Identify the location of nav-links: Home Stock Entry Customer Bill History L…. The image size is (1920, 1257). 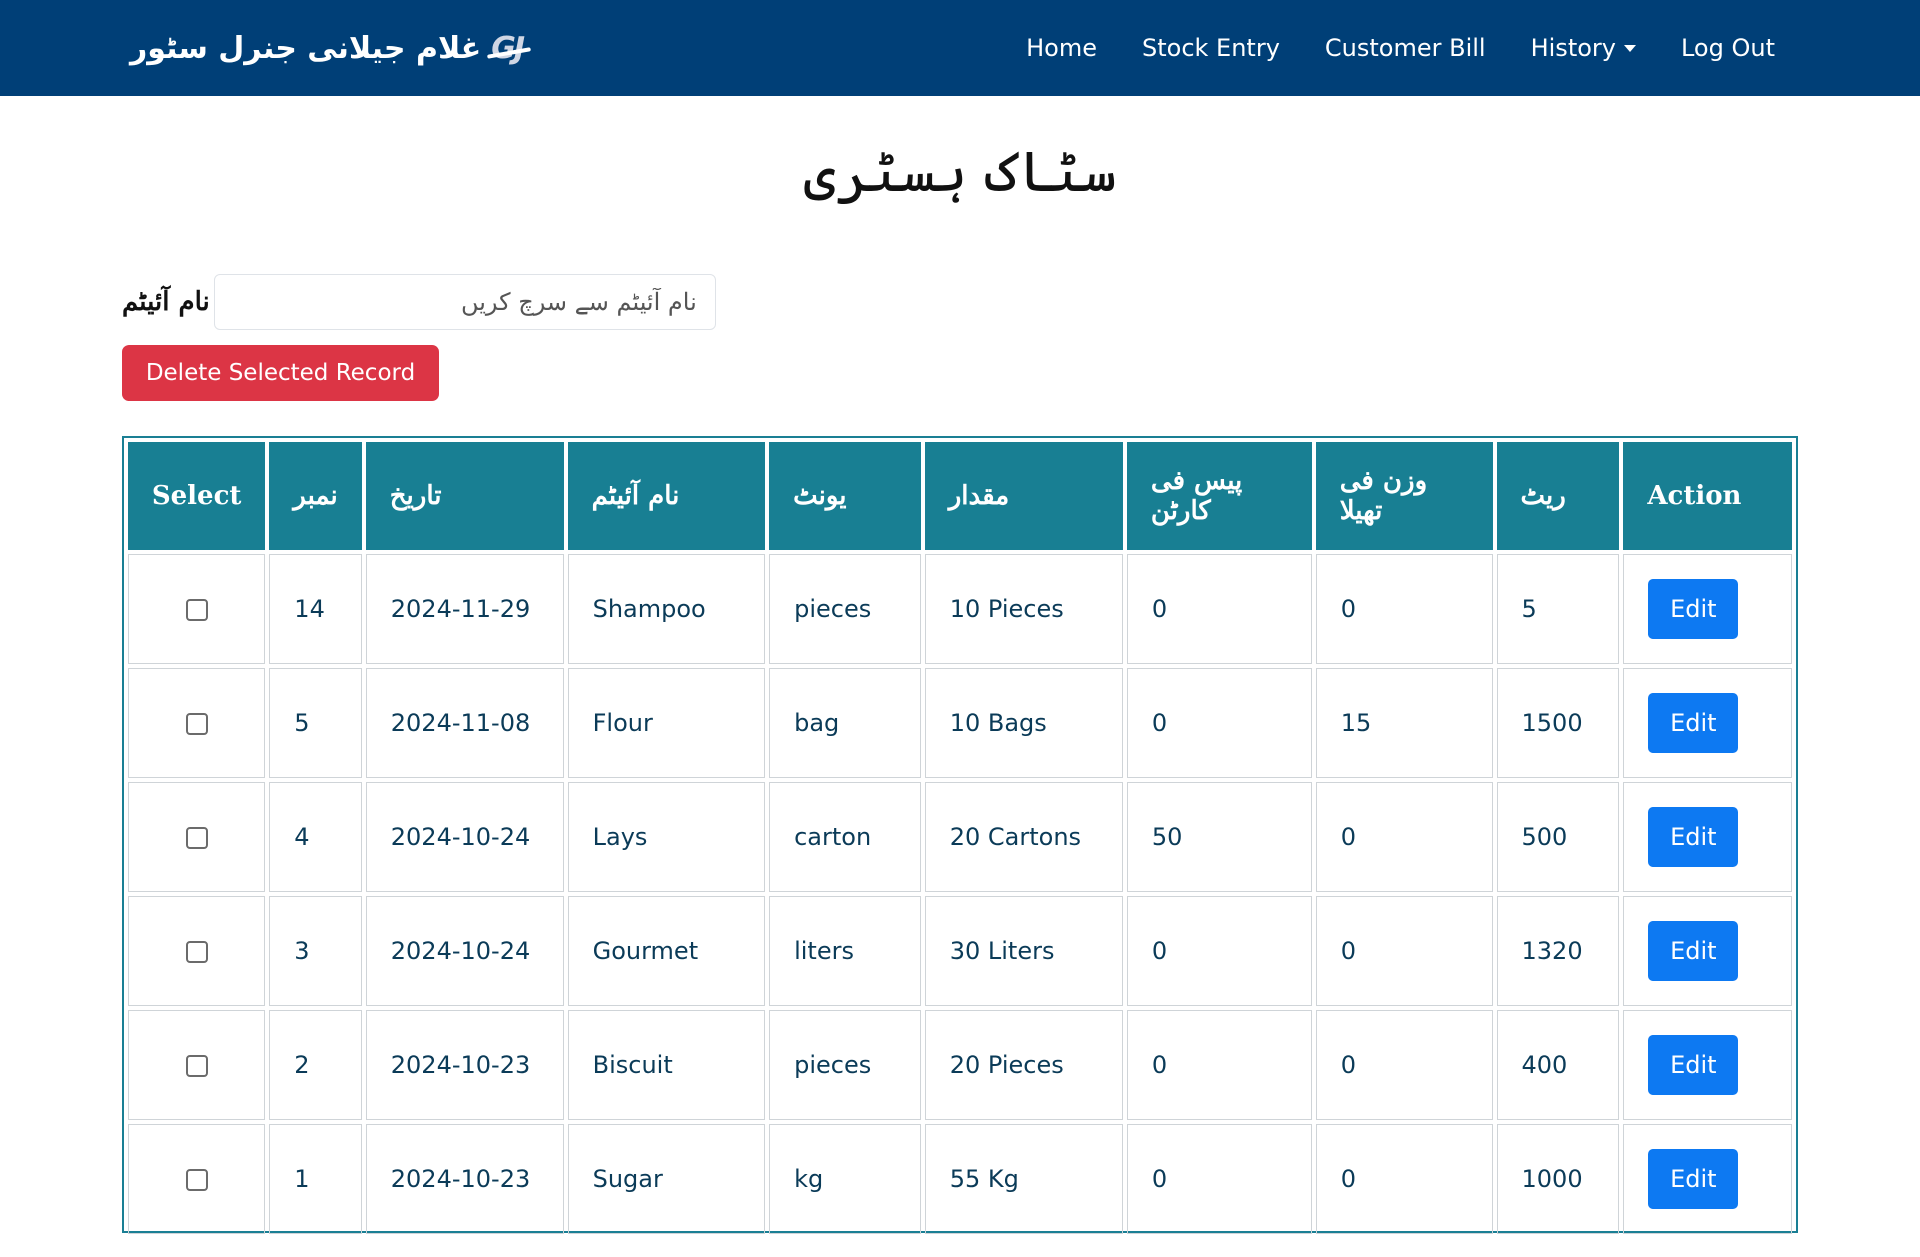
(1400, 48).